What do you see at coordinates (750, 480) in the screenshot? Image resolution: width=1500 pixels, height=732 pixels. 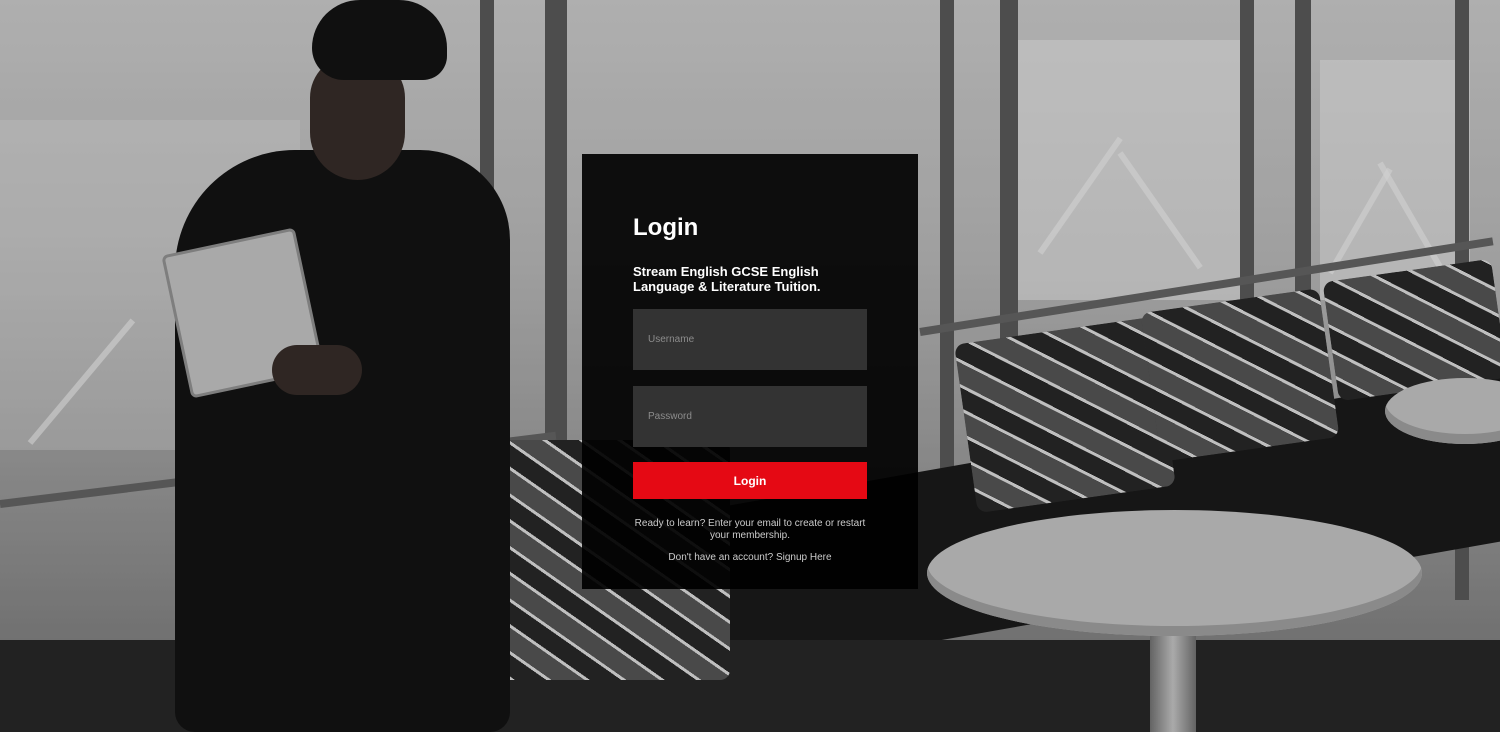 I see `login-button: Login` at bounding box center [750, 480].